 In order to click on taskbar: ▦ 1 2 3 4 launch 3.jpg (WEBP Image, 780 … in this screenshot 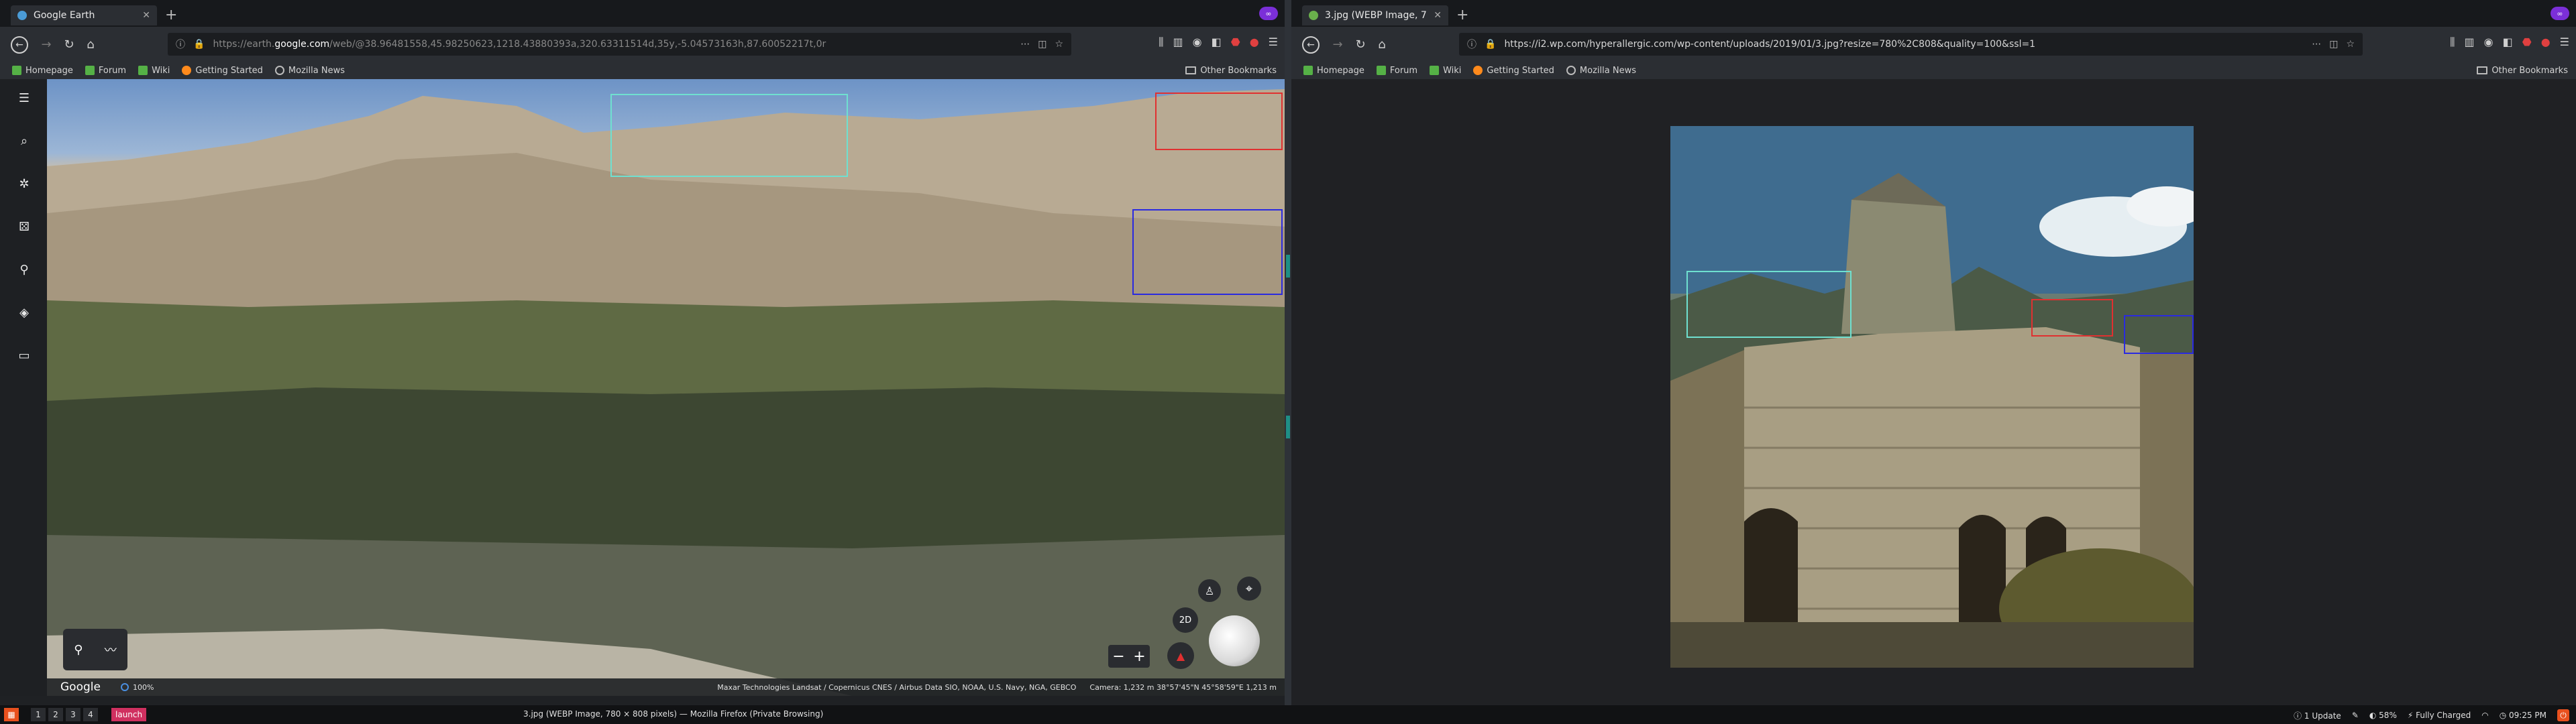, I will do `click(1288, 714)`.